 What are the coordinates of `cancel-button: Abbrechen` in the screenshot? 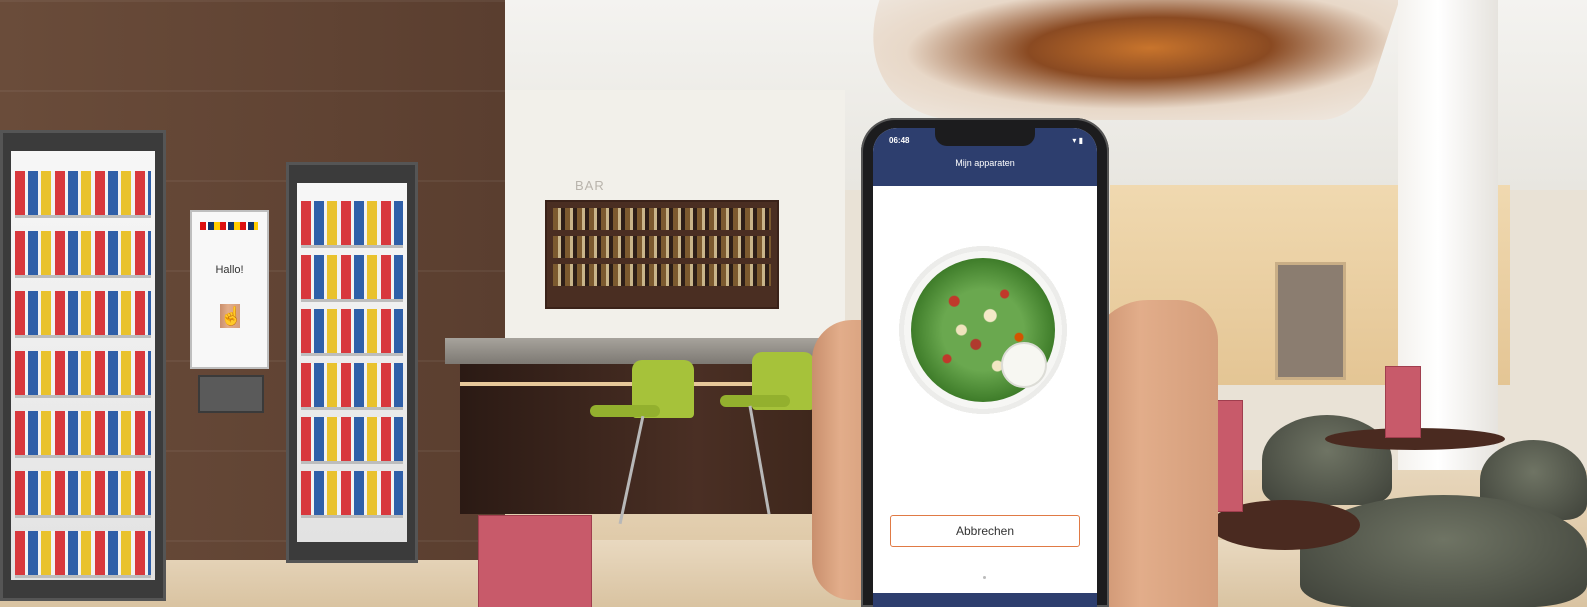 It's located at (985, 531).